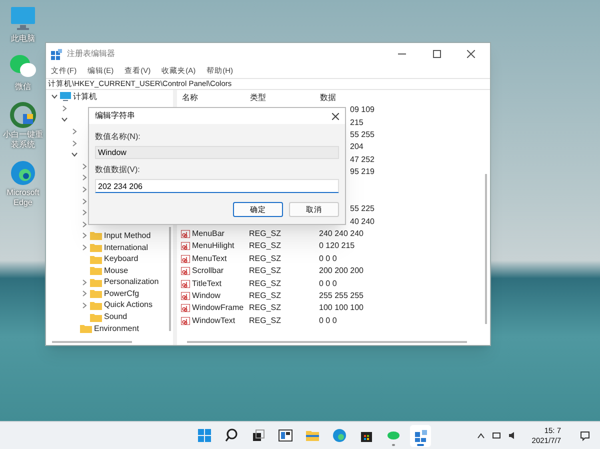  Describe the element at coordinates (209, 258) in the screenshot. I see `table-cell: MenuText` at that location.